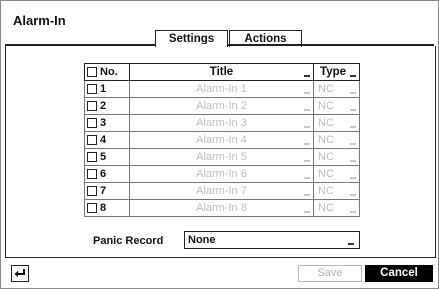 This screenshot has width=439, height=289. Describe the element at coordinates (103, 157) in the screenshot. I see `row-number: 5` at that location.